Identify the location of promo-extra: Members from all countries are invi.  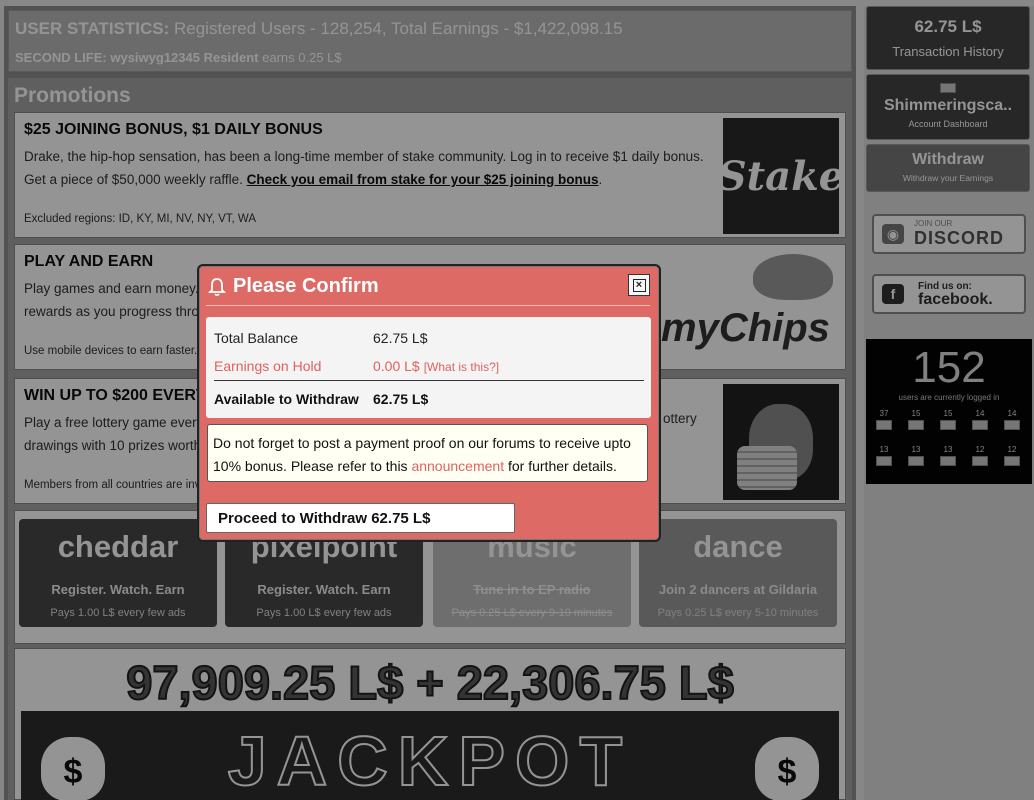
(113, 485).